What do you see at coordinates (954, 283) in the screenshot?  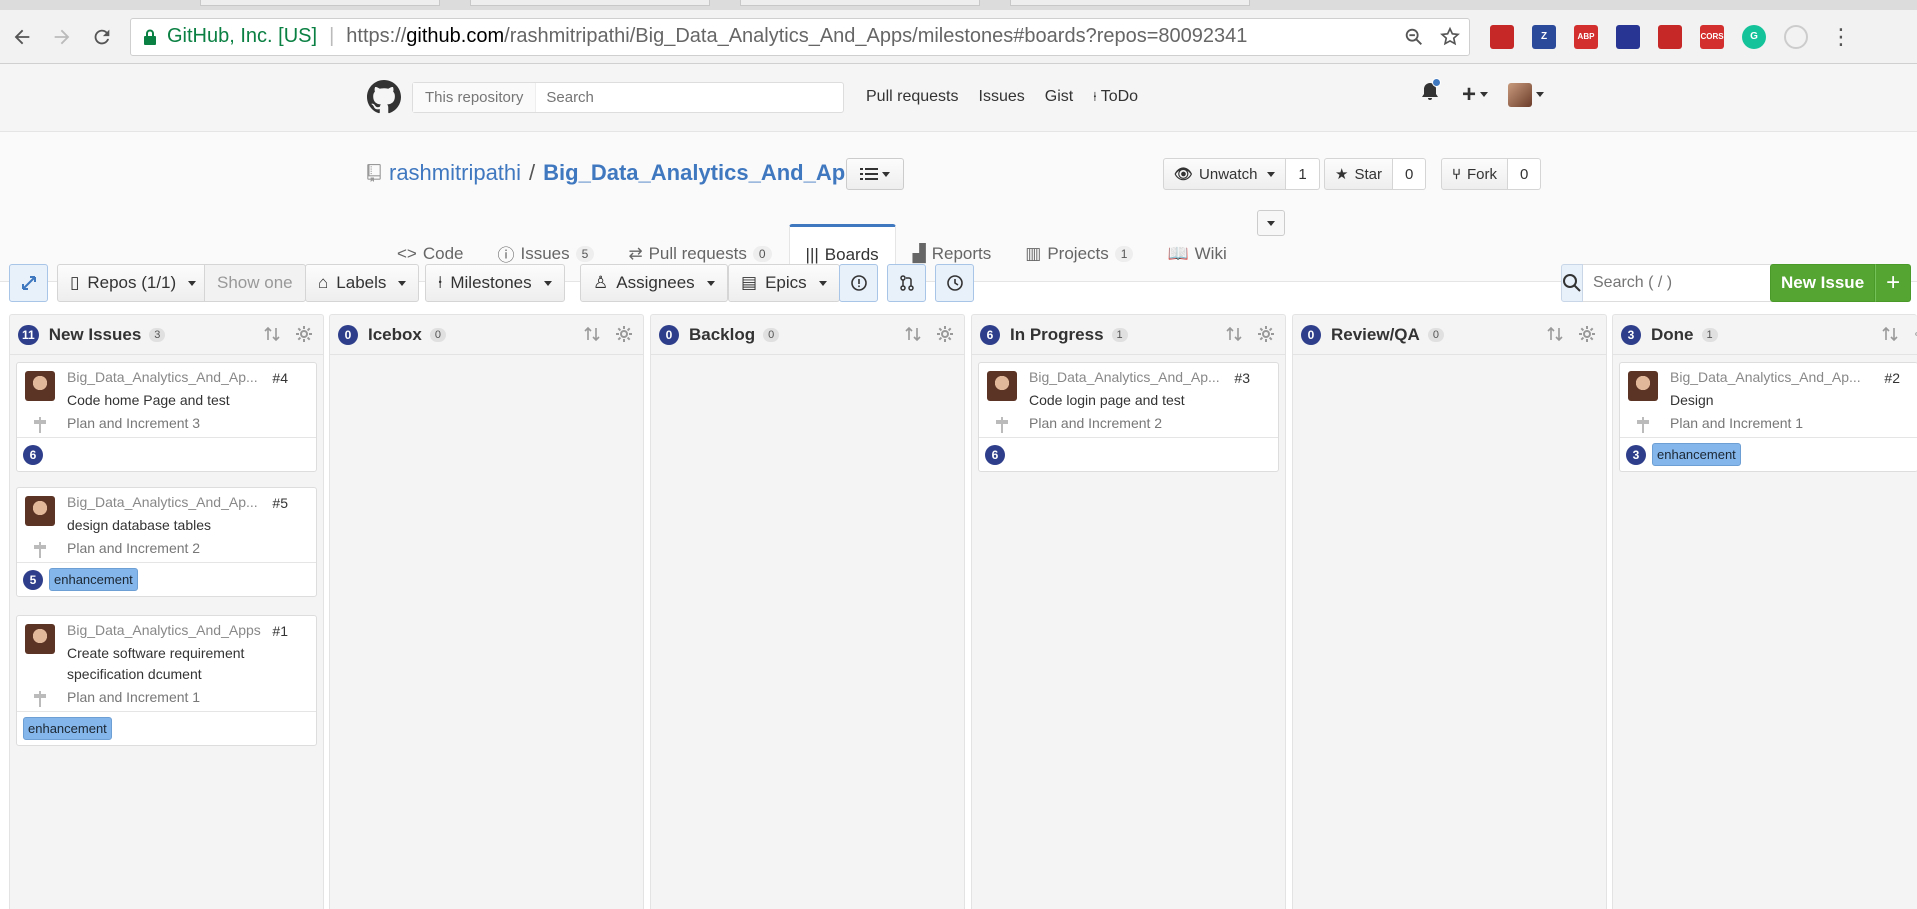 I see `closed-issues-toggle-button` at bounding box center [954, 283].